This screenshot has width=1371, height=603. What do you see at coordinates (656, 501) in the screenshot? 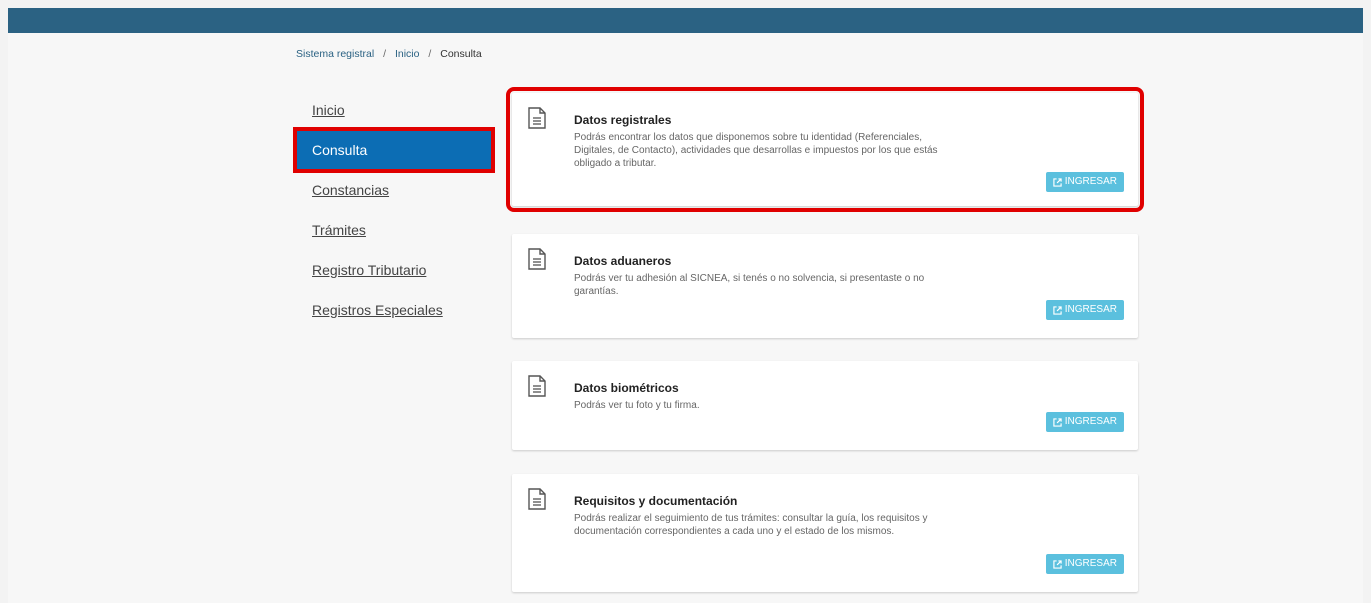
I see `card-title: Requisitos y documentación` at bounding box center [656, 501].